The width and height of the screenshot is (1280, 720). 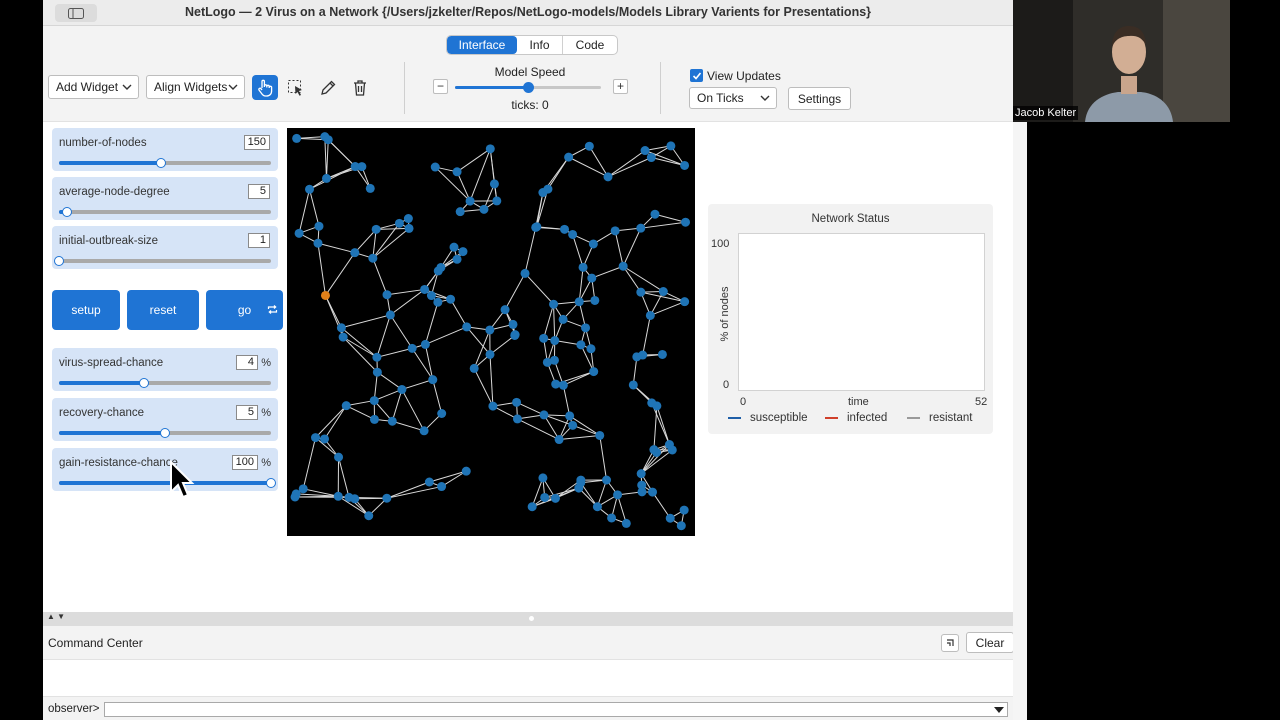 What do you see at coordinates (247, 362) in the screenshot?
I see `slider-value: 4` at bounding box center [247, 362].